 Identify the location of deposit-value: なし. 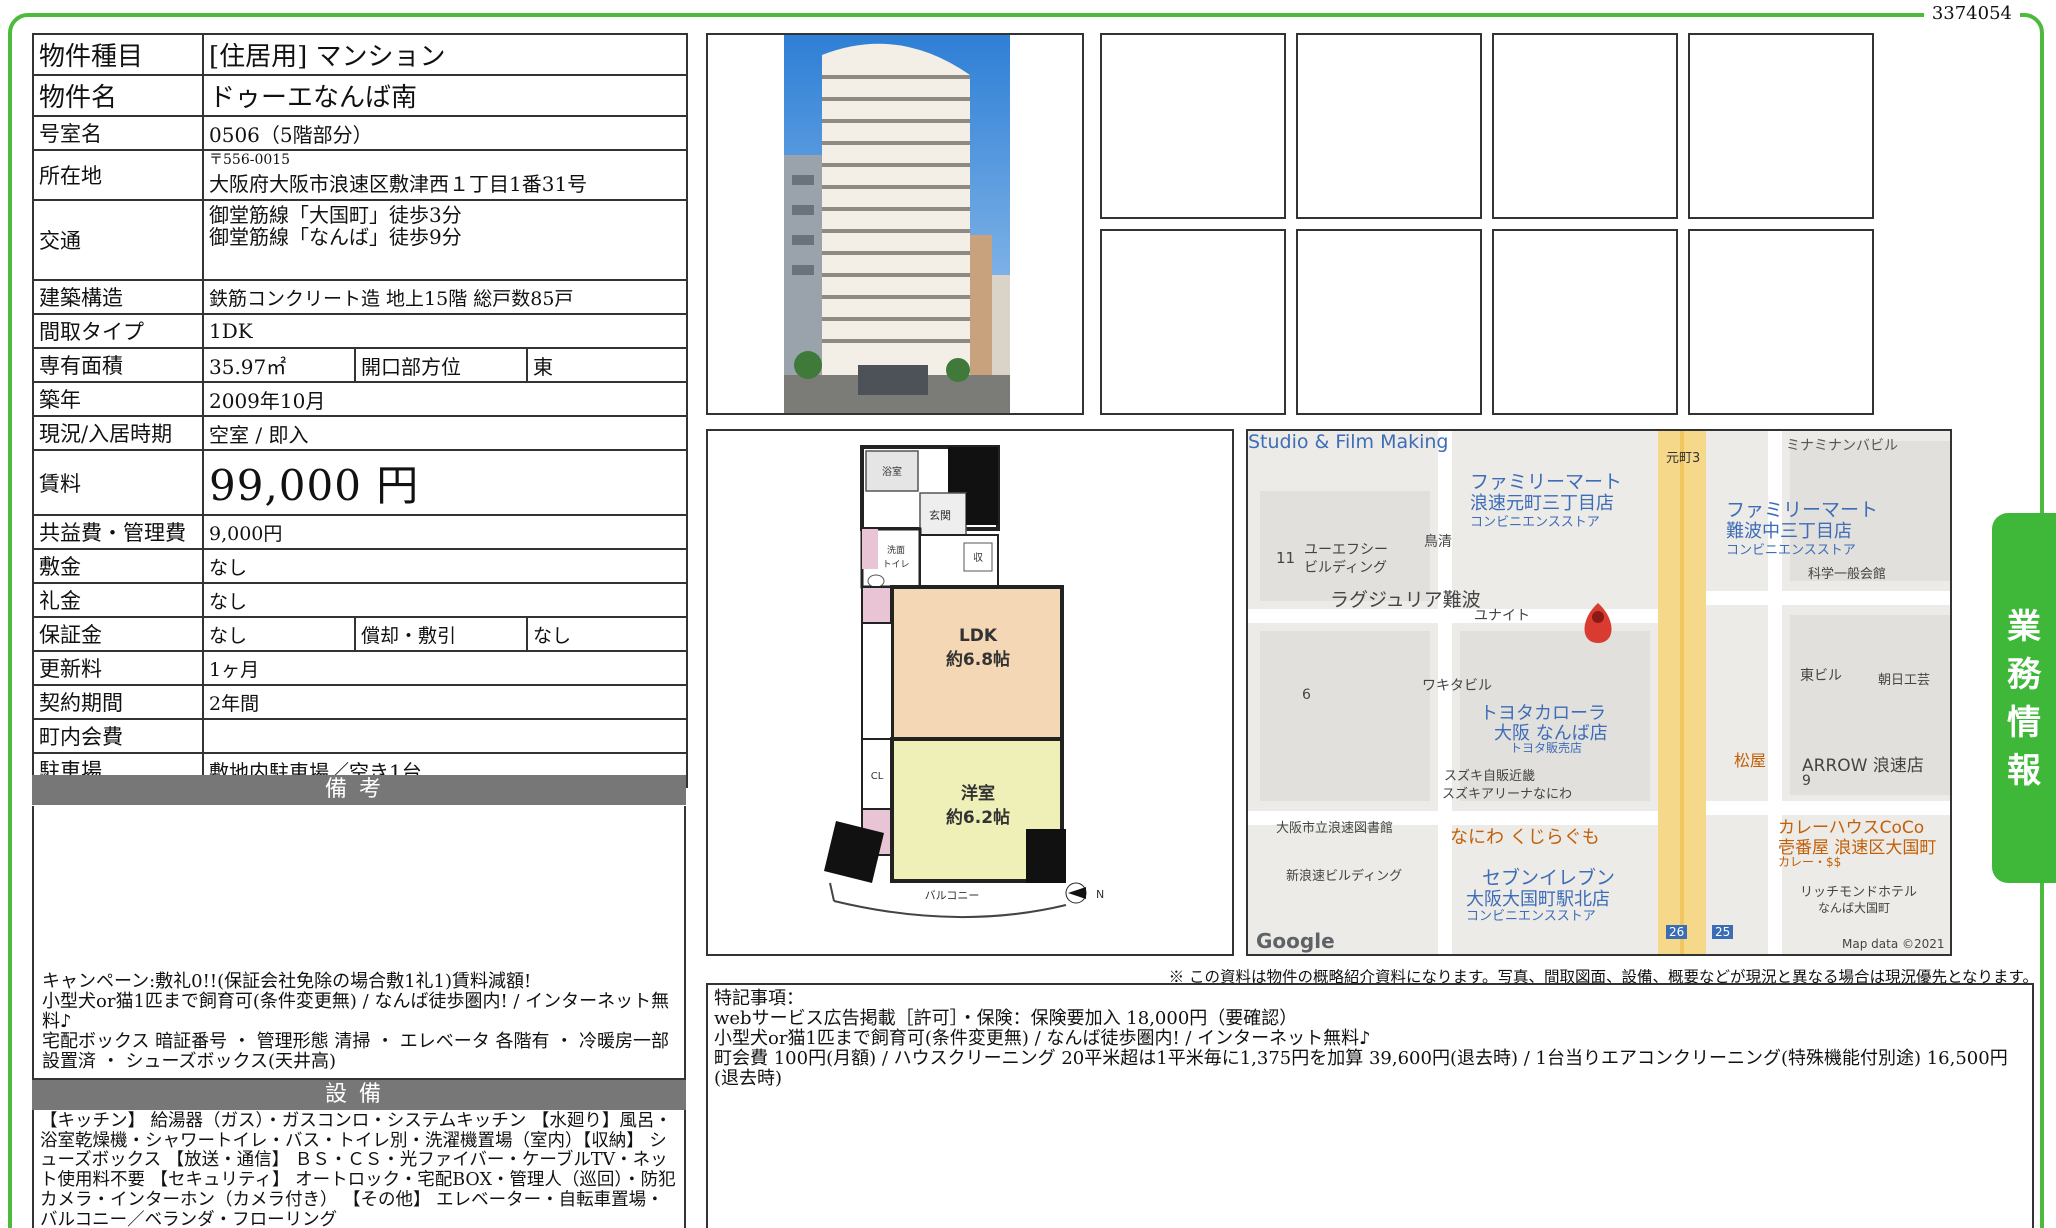
(445, 566).